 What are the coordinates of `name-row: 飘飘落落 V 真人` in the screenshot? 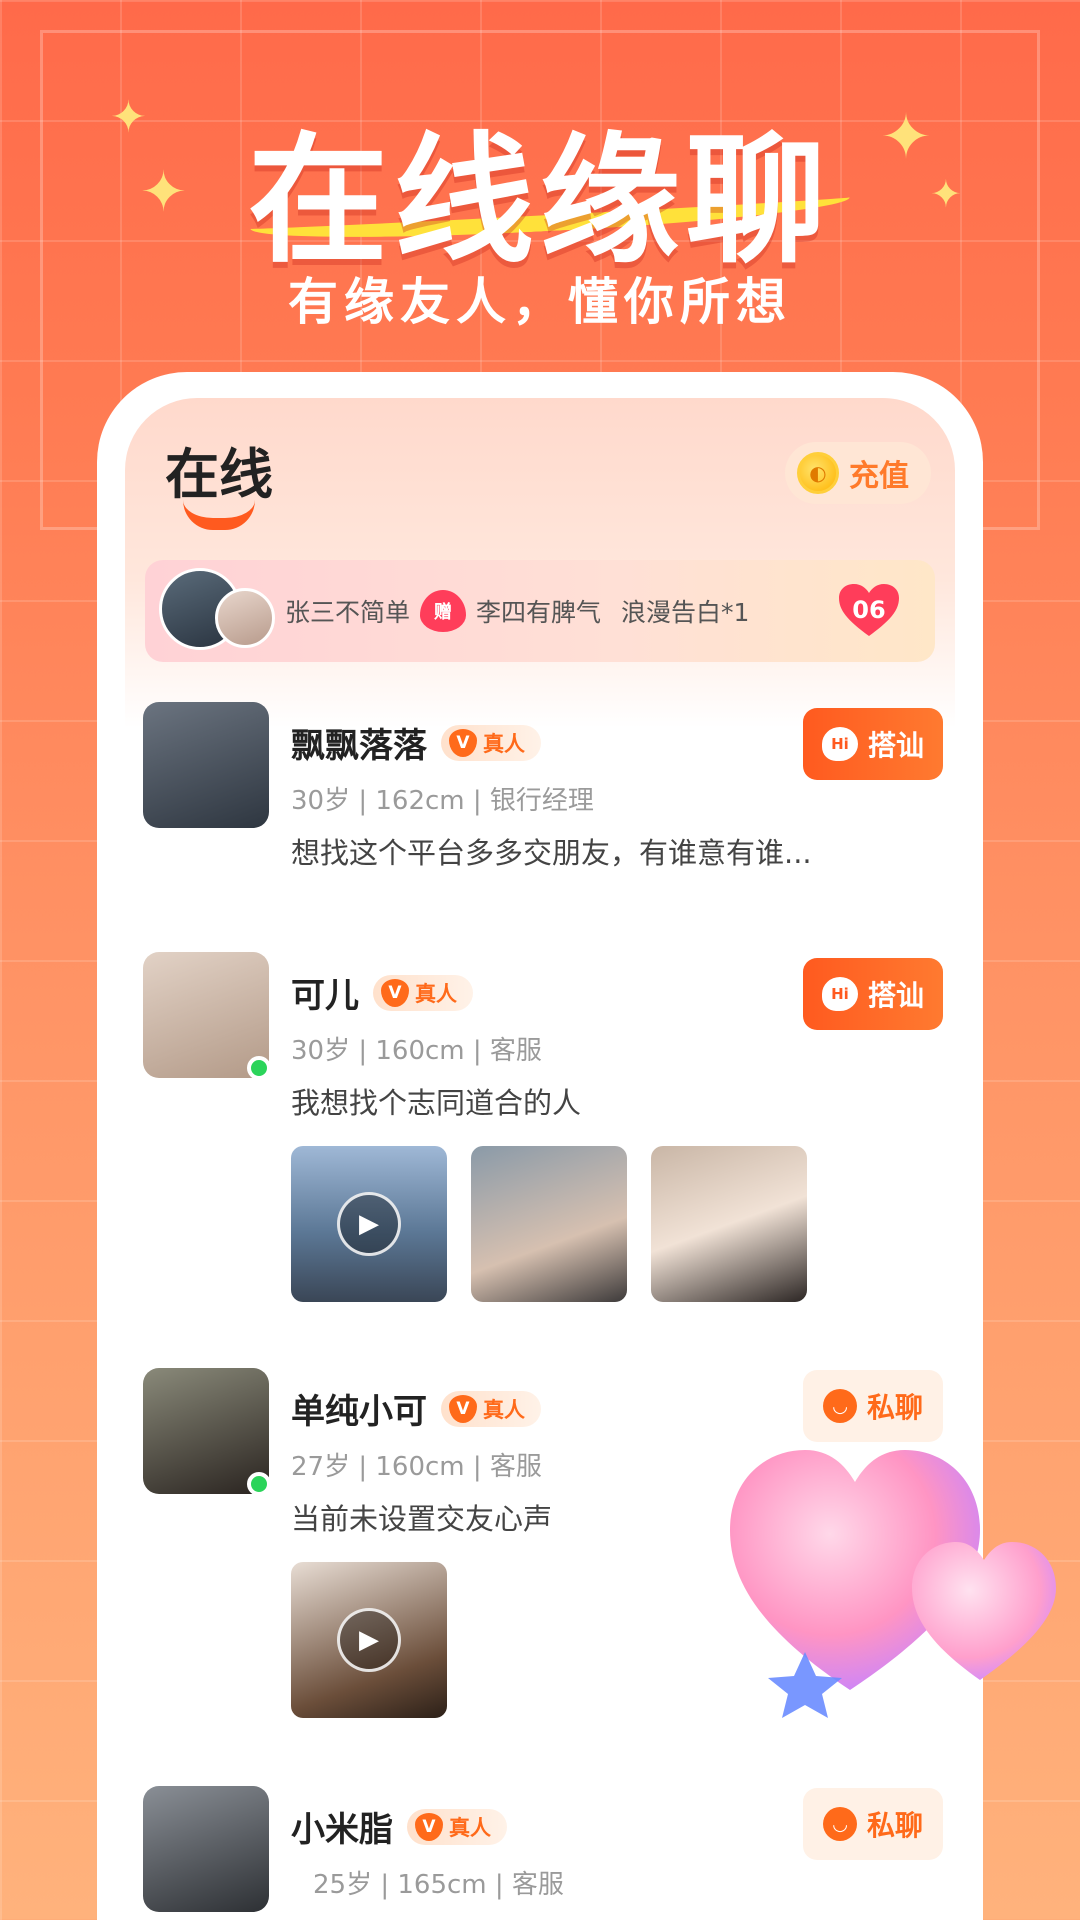 It's located at (416, 742).